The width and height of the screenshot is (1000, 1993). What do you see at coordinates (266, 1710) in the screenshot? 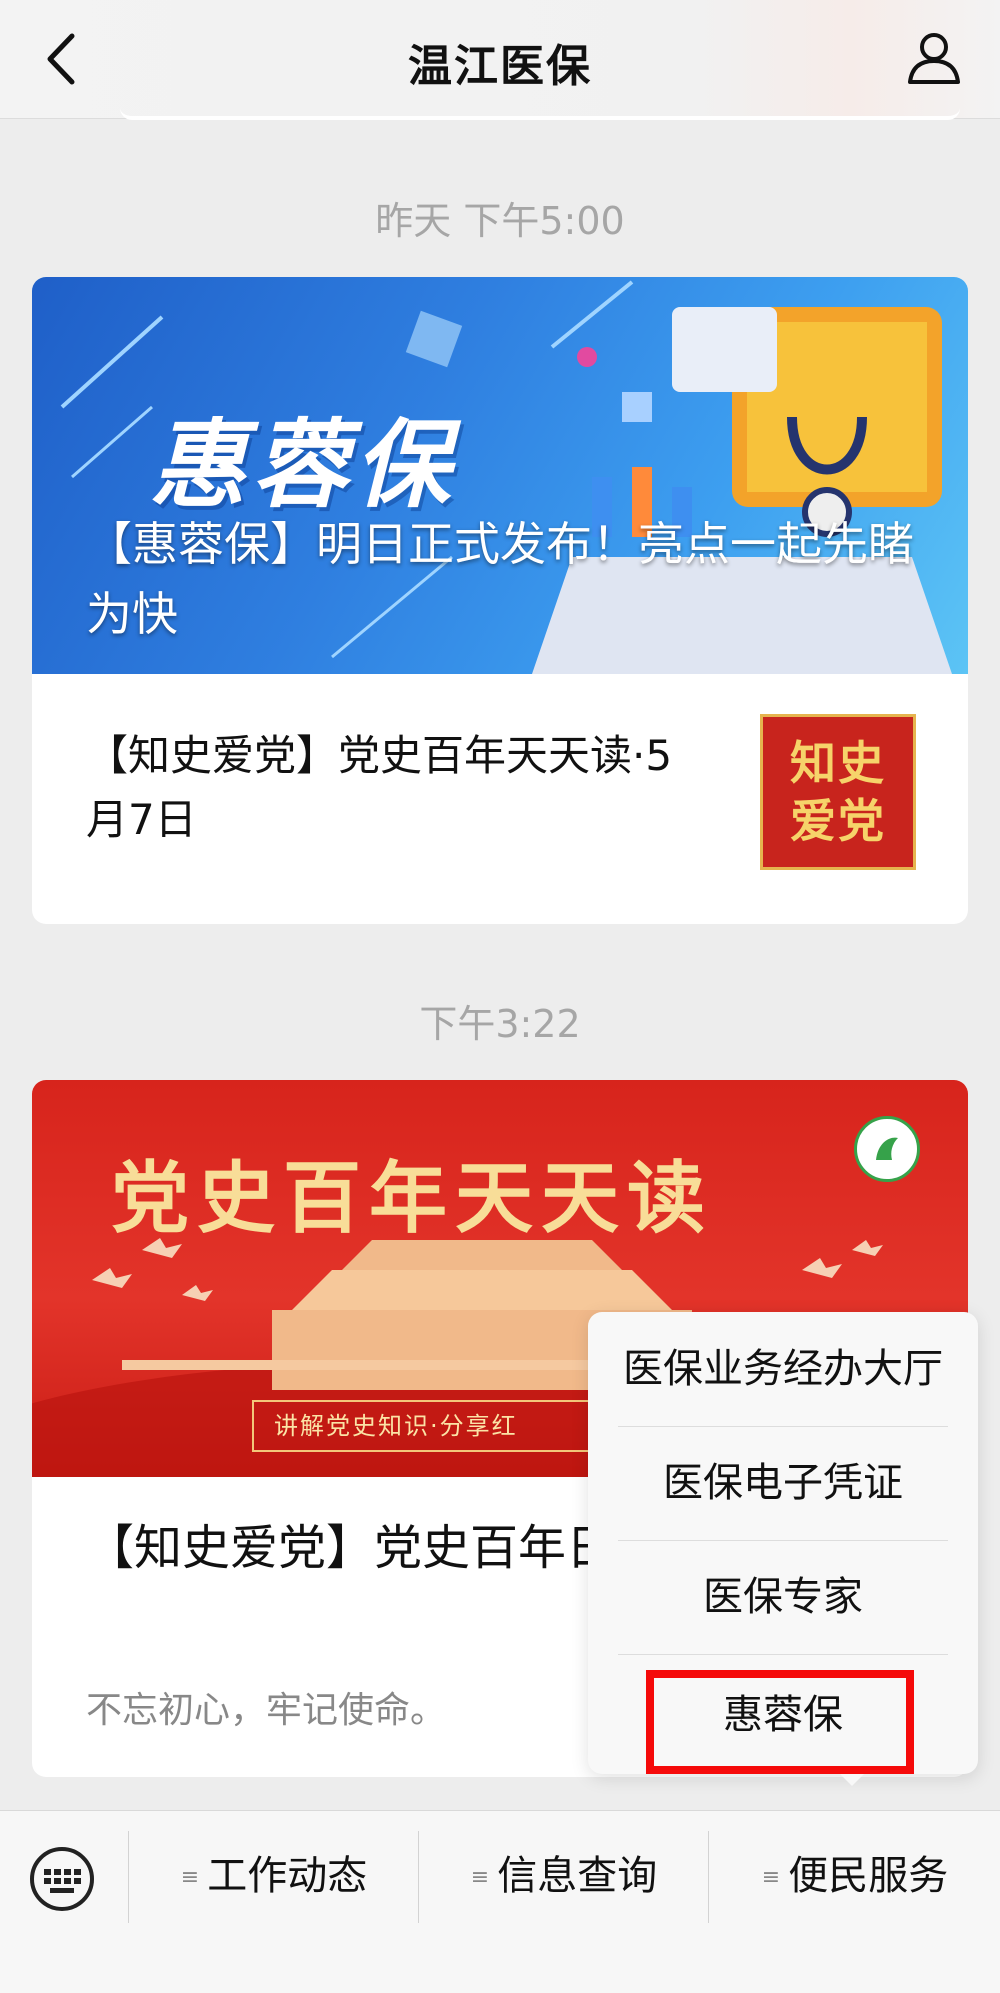
I see `article-description: 不忘初心，牢记使命。` at bounding box center [266, 1710].